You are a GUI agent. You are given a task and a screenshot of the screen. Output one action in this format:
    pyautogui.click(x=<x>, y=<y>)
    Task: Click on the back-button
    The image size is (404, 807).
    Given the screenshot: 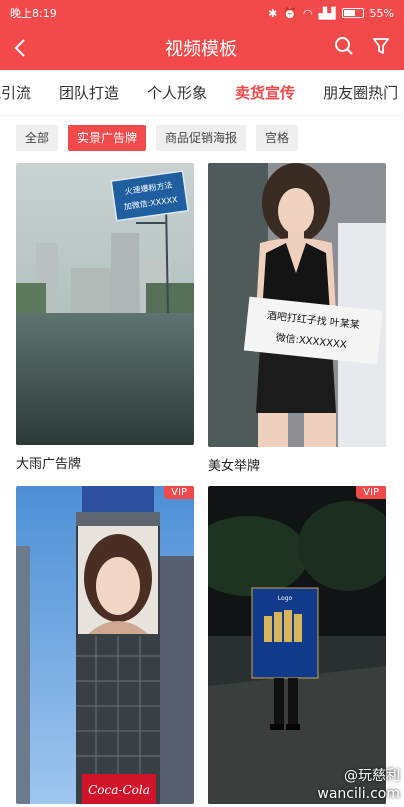 What is the action you would take?
    pyautogui.click(x=20, y=48)
    